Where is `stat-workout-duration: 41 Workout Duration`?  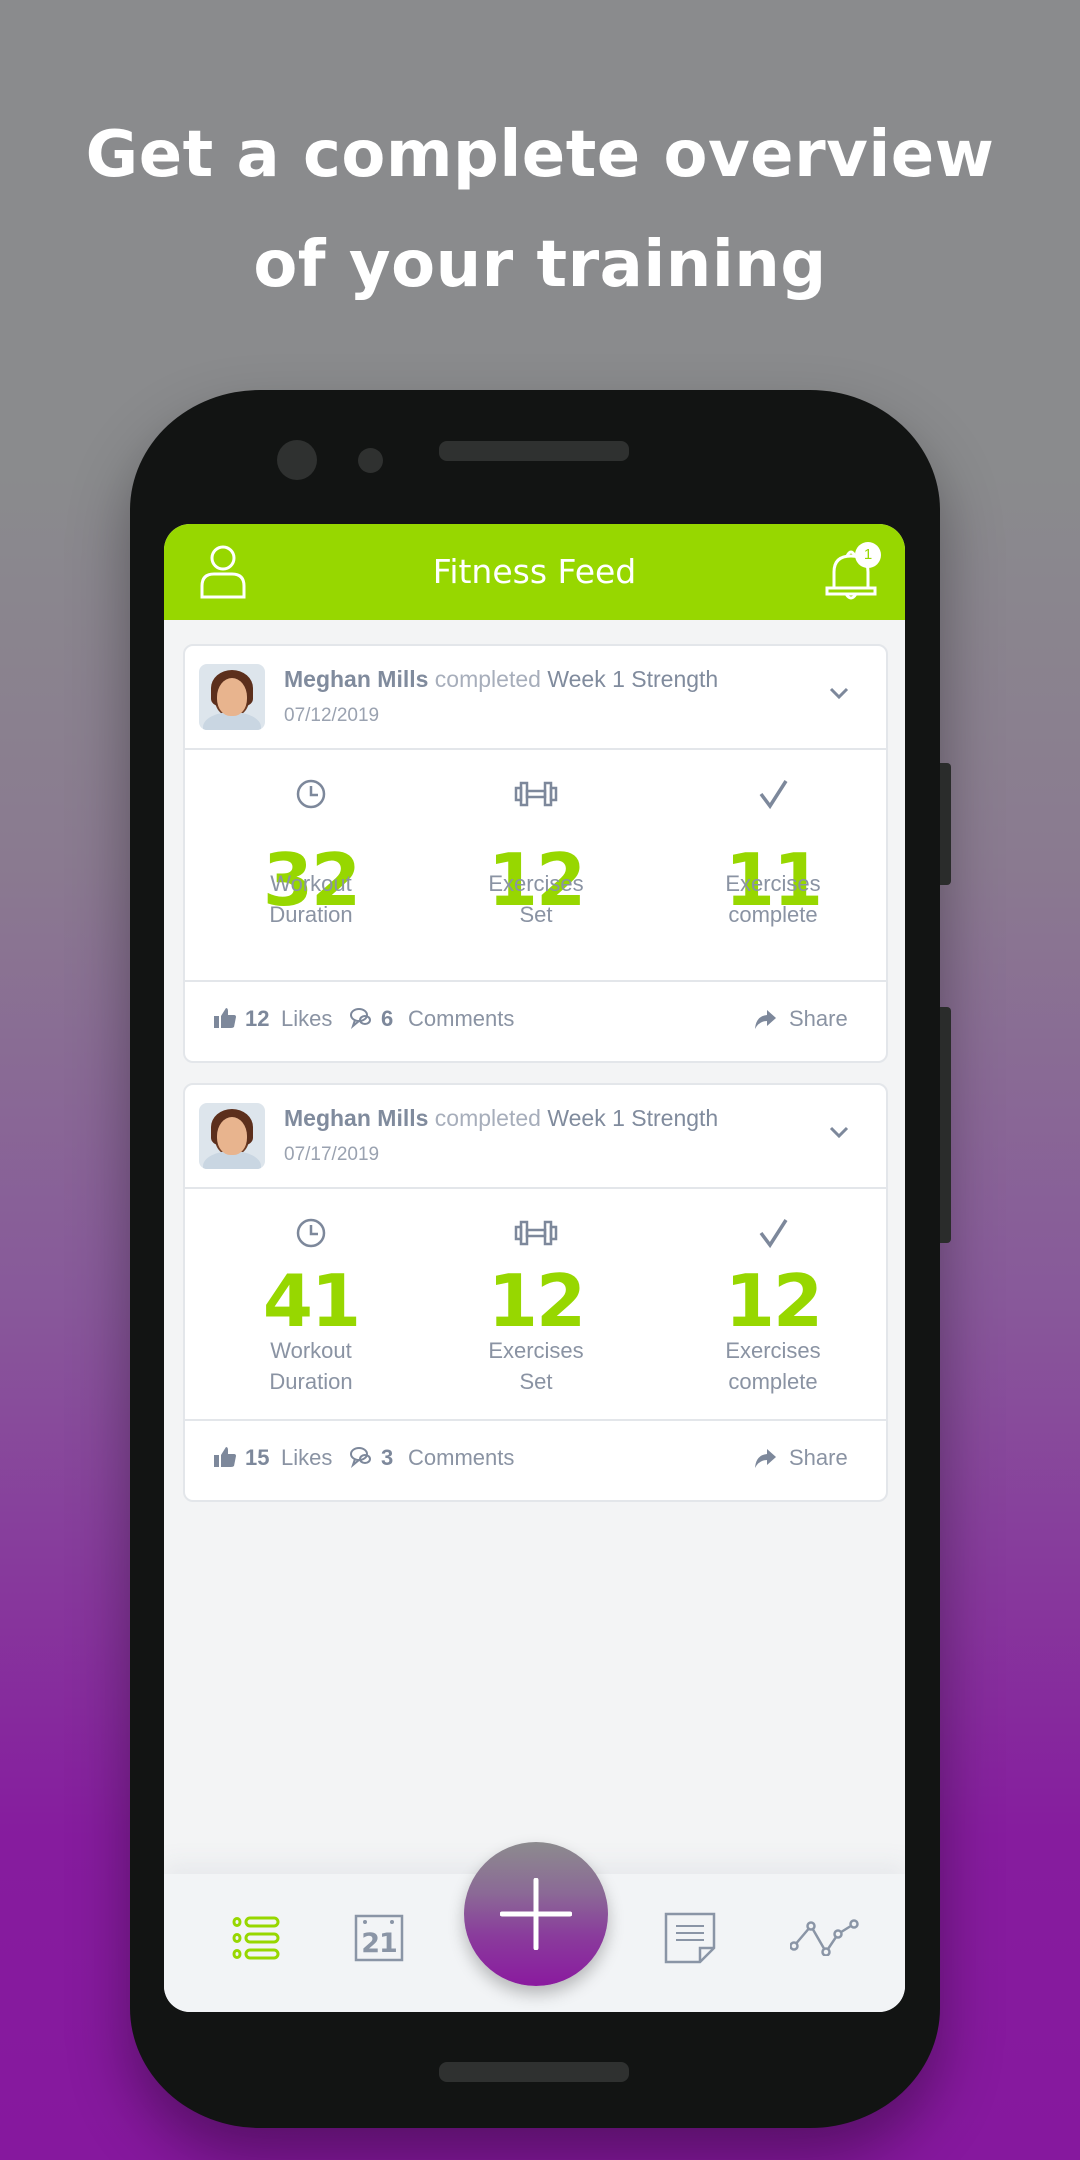 stat-workout-duration: 41 Workout Duration is located at coordinates (311, 1305).